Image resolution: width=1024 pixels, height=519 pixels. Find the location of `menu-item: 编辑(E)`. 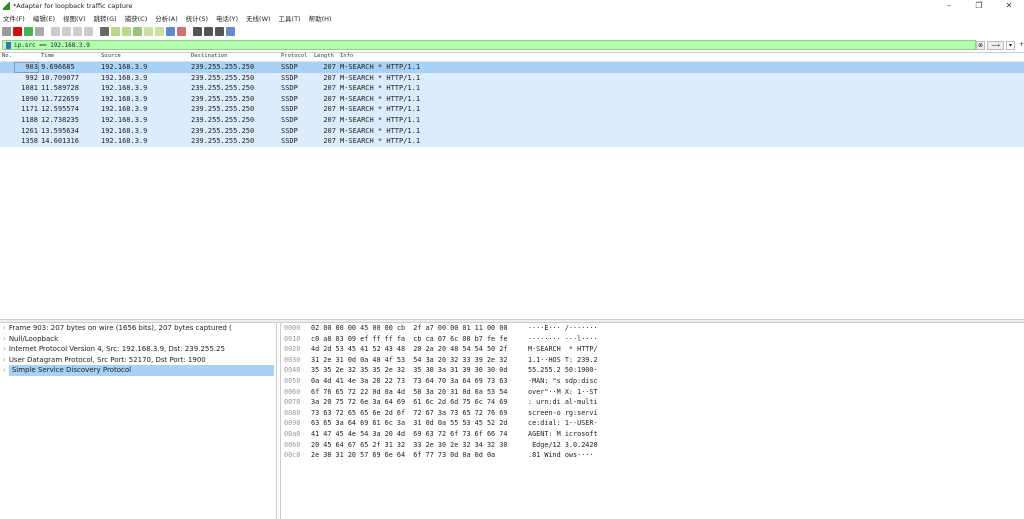

menu-item: 编辑(E) is located at coordinates (44, 18).